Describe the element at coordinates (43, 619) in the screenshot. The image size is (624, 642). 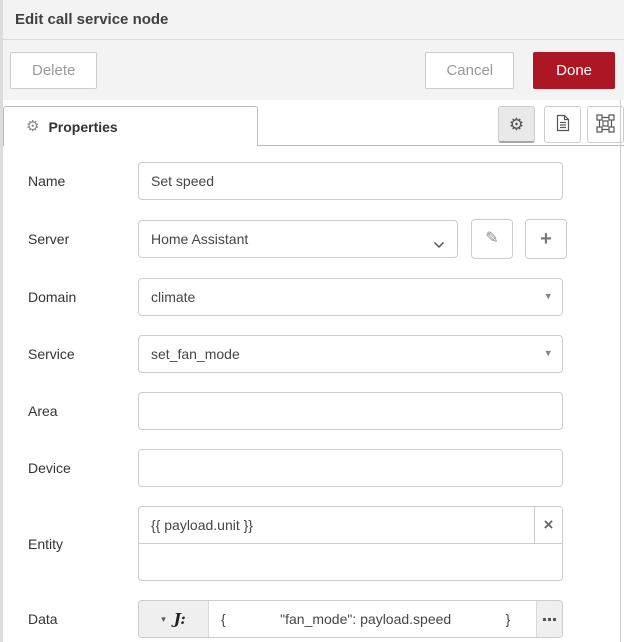
I see `data-label: Data` at that location.